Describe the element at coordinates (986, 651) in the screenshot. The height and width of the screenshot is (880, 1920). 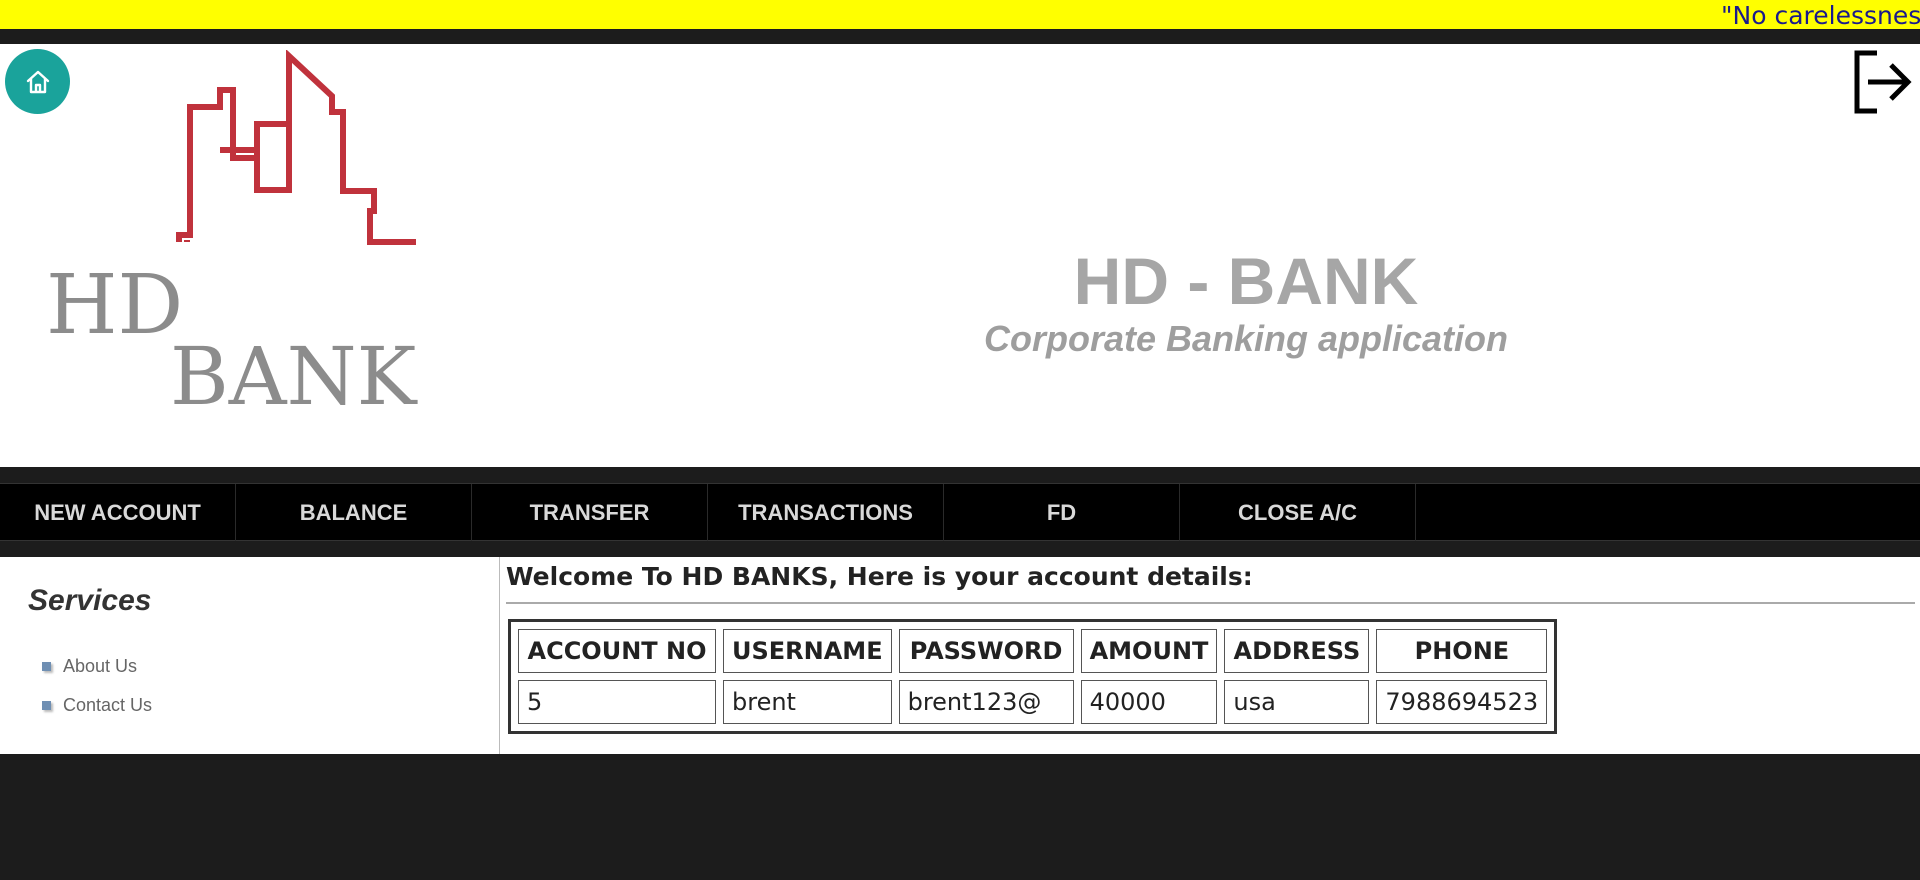
I see `header-password: PASSWORD` at that location.